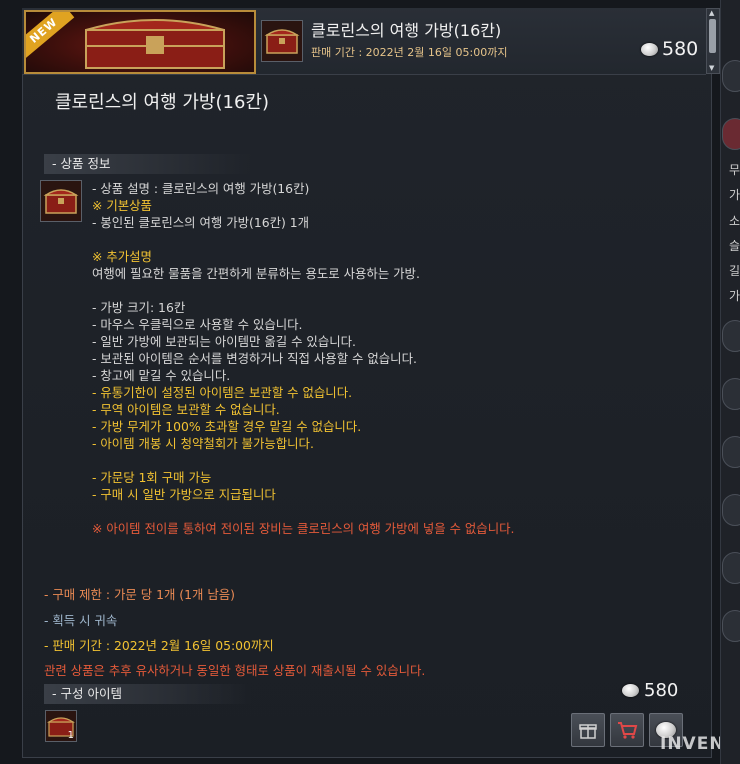  I want to click on bound-on-acquire: - 획득 시 귀속, so click(81, 620).